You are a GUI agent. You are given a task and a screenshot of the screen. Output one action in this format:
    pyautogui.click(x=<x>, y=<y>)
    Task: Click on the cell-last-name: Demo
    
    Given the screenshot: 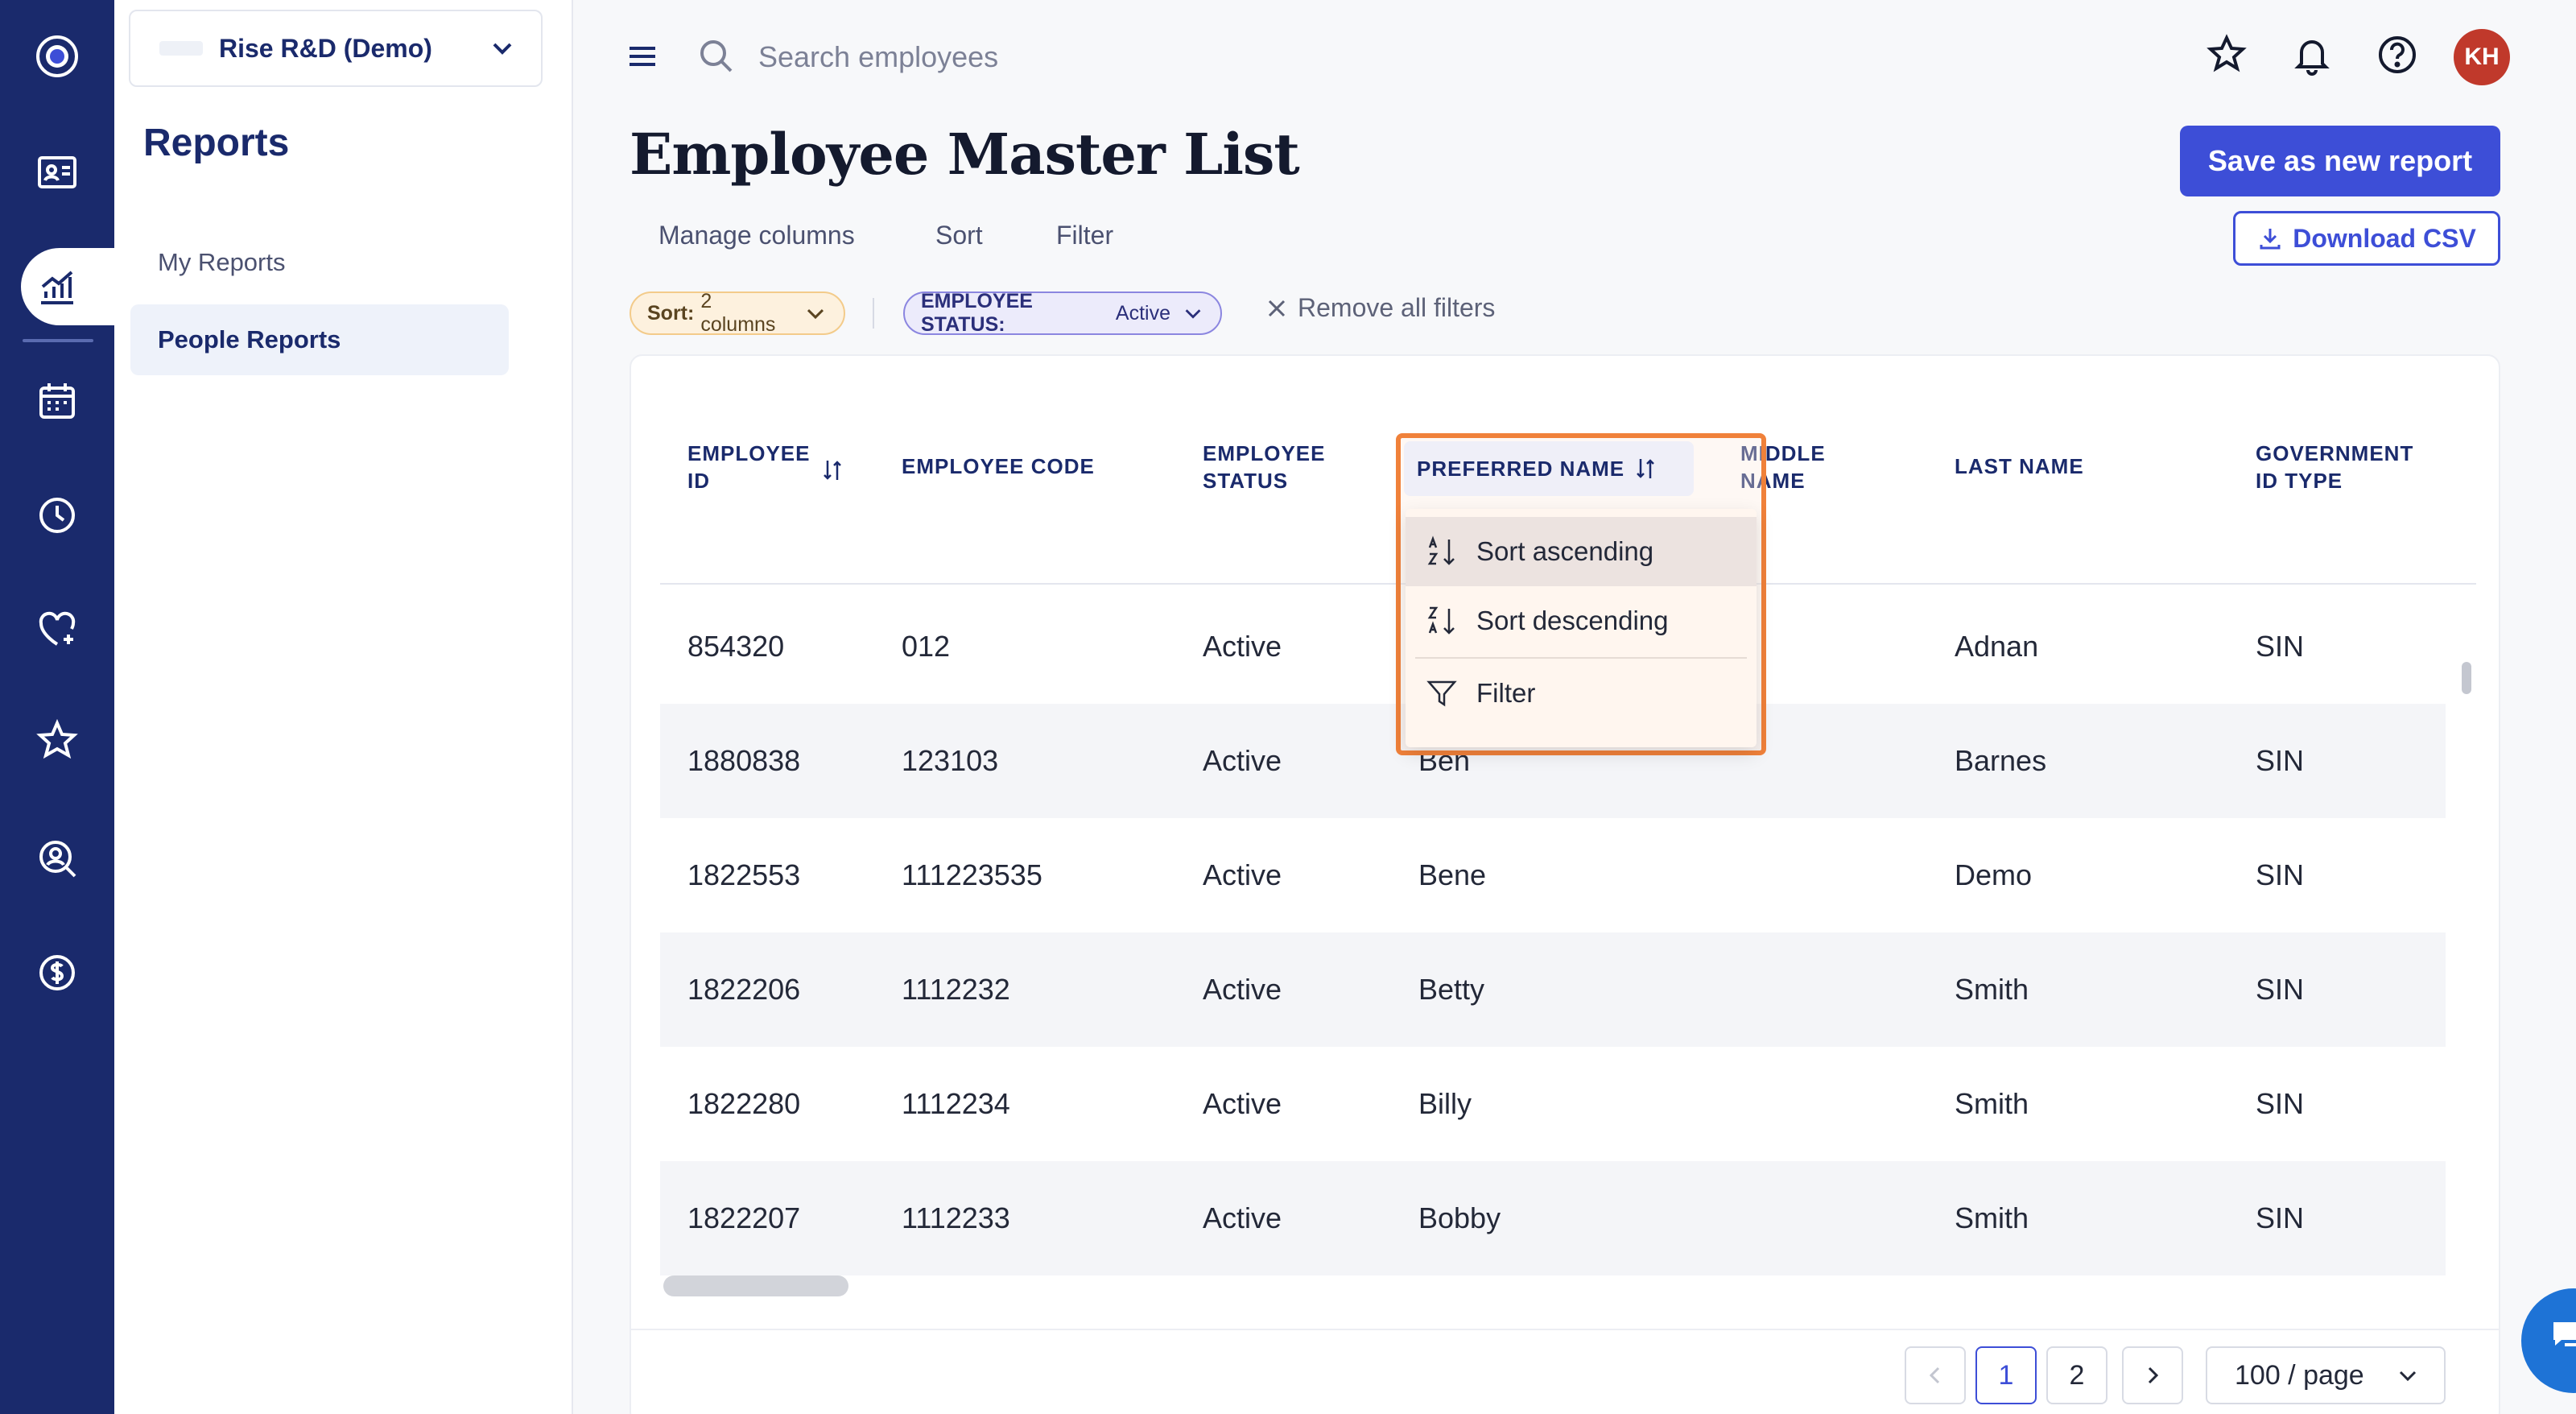 What is the action you would take?
    pyautogui.click(x=1994, y=875)
    